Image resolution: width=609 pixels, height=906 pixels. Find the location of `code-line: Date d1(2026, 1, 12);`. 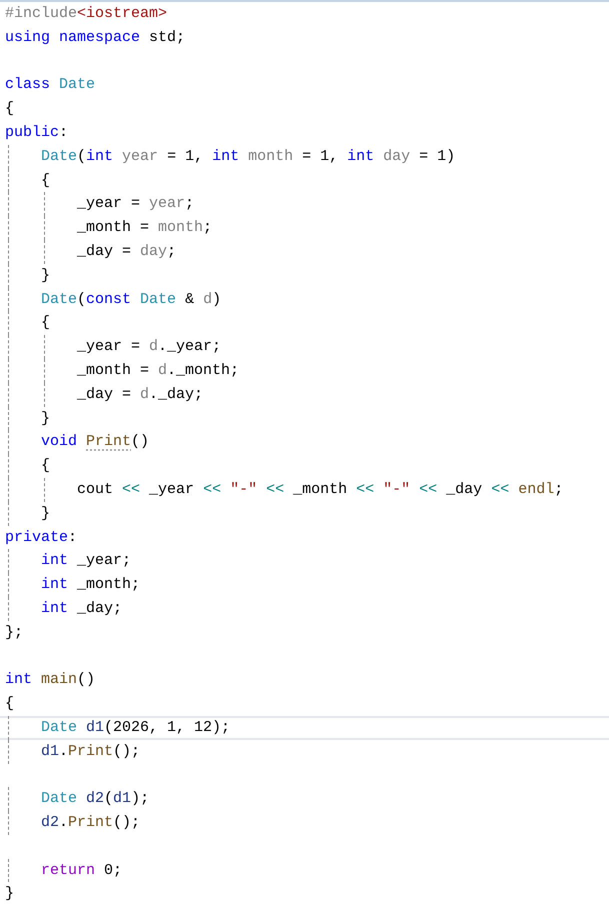

code-line: Date d1(2026, 1, 12); is located at coordinates (135, 728).